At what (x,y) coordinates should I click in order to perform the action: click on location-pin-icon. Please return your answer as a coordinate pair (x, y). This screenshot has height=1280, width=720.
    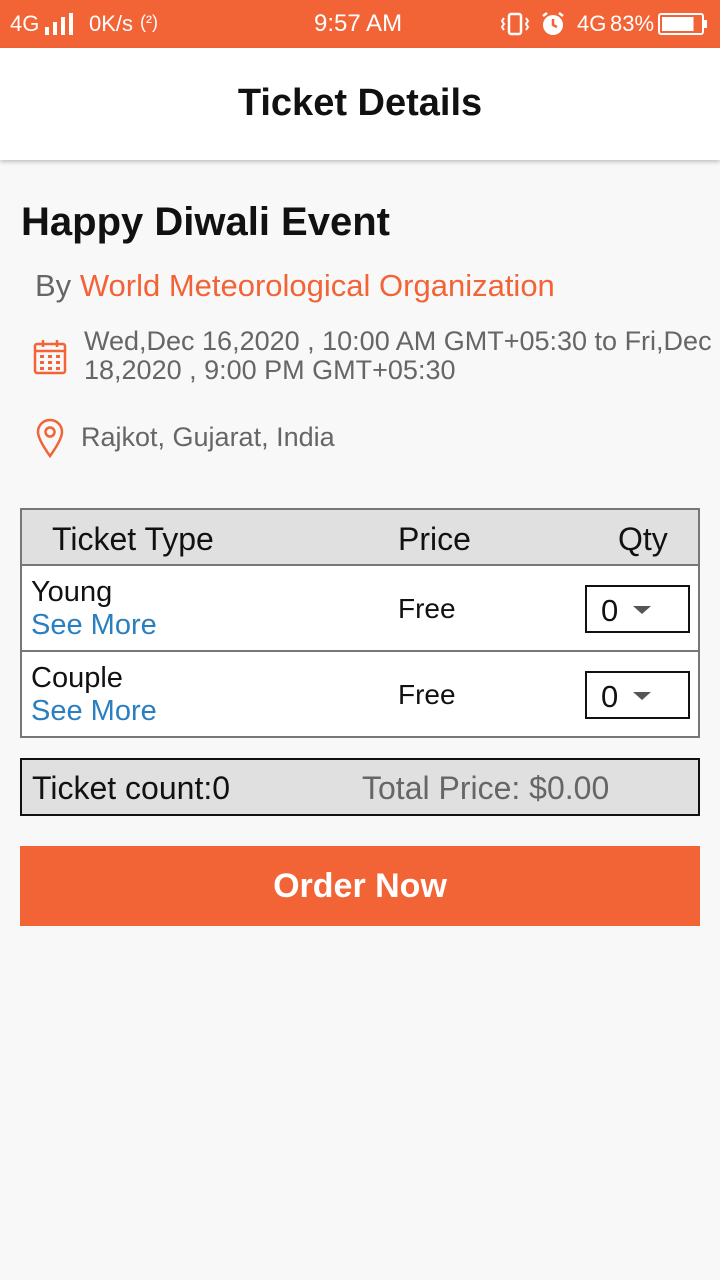
    Looking at the image, I should click on (50, 438).